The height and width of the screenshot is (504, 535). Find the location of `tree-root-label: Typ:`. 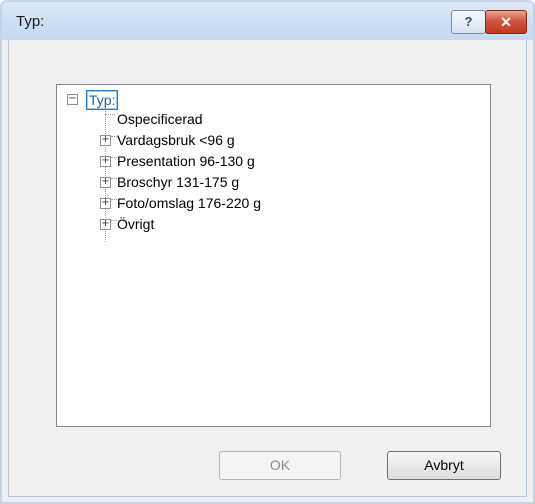

tree-root-label: Typ: is located at coordinates (102, 100).